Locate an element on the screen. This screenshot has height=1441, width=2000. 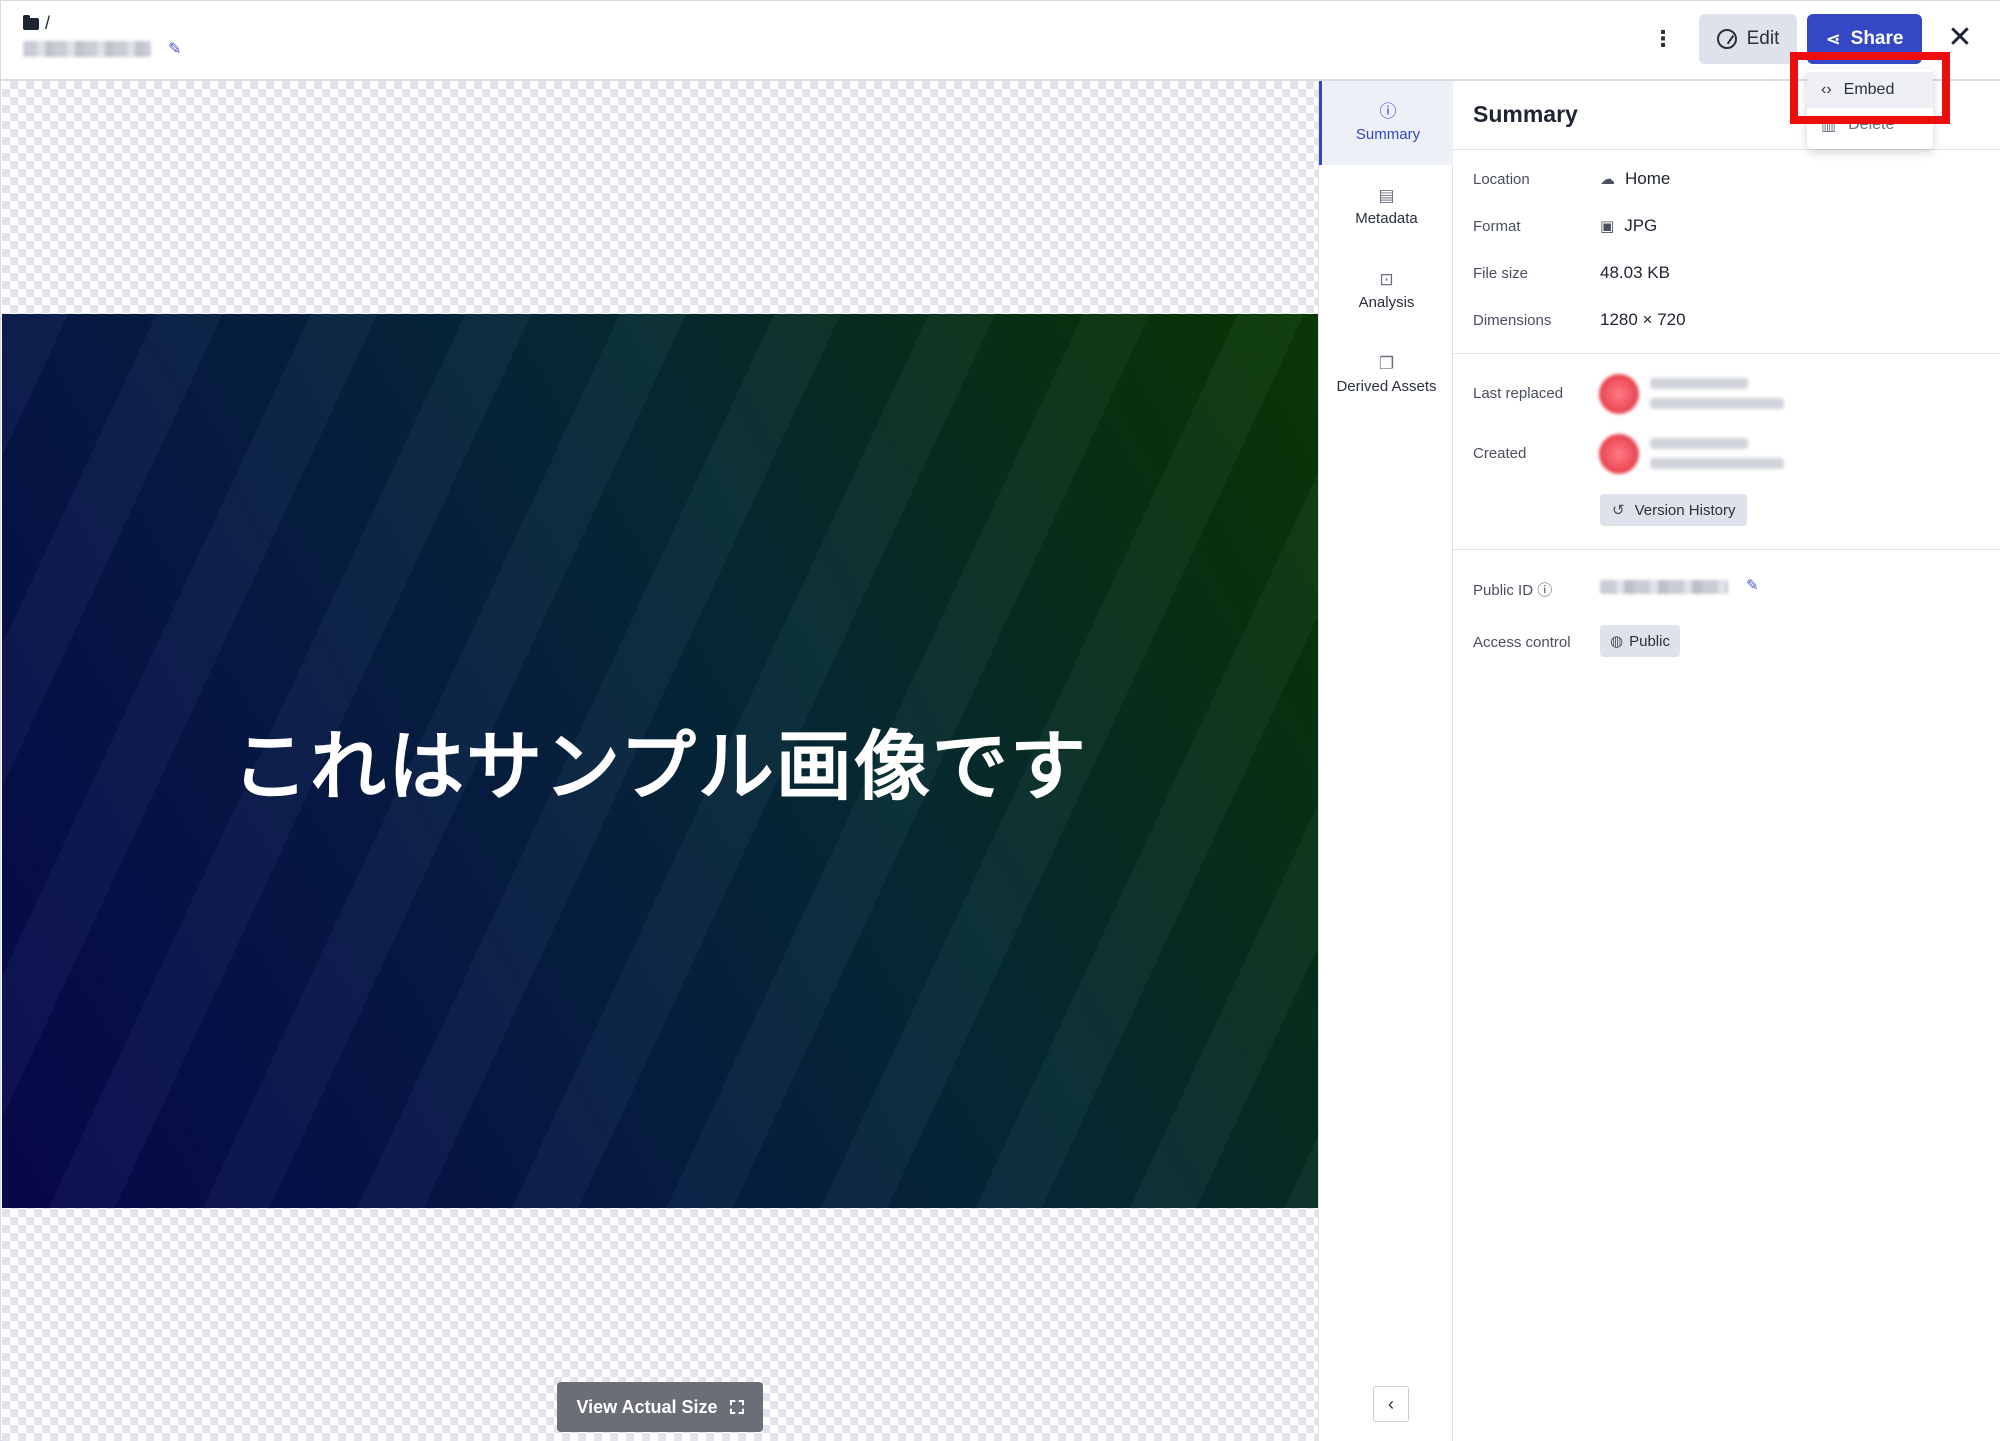
share-button-label: Share is located at coordinates (1877, 38).